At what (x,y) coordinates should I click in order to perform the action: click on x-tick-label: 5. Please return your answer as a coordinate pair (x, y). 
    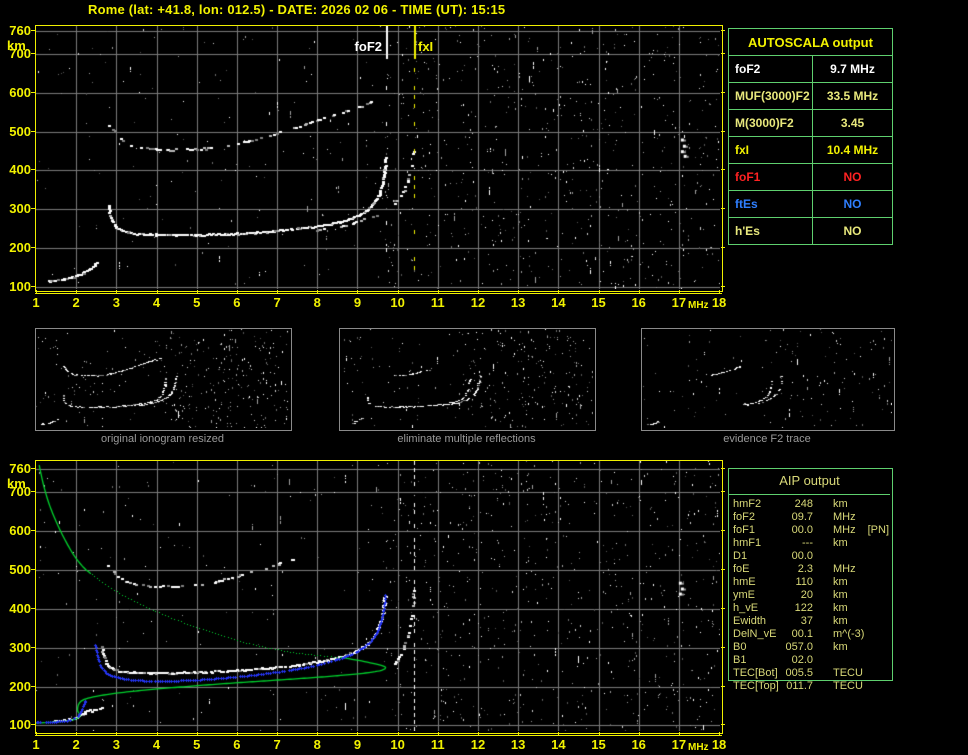
    Looking at the image, I should click on (197, 744).